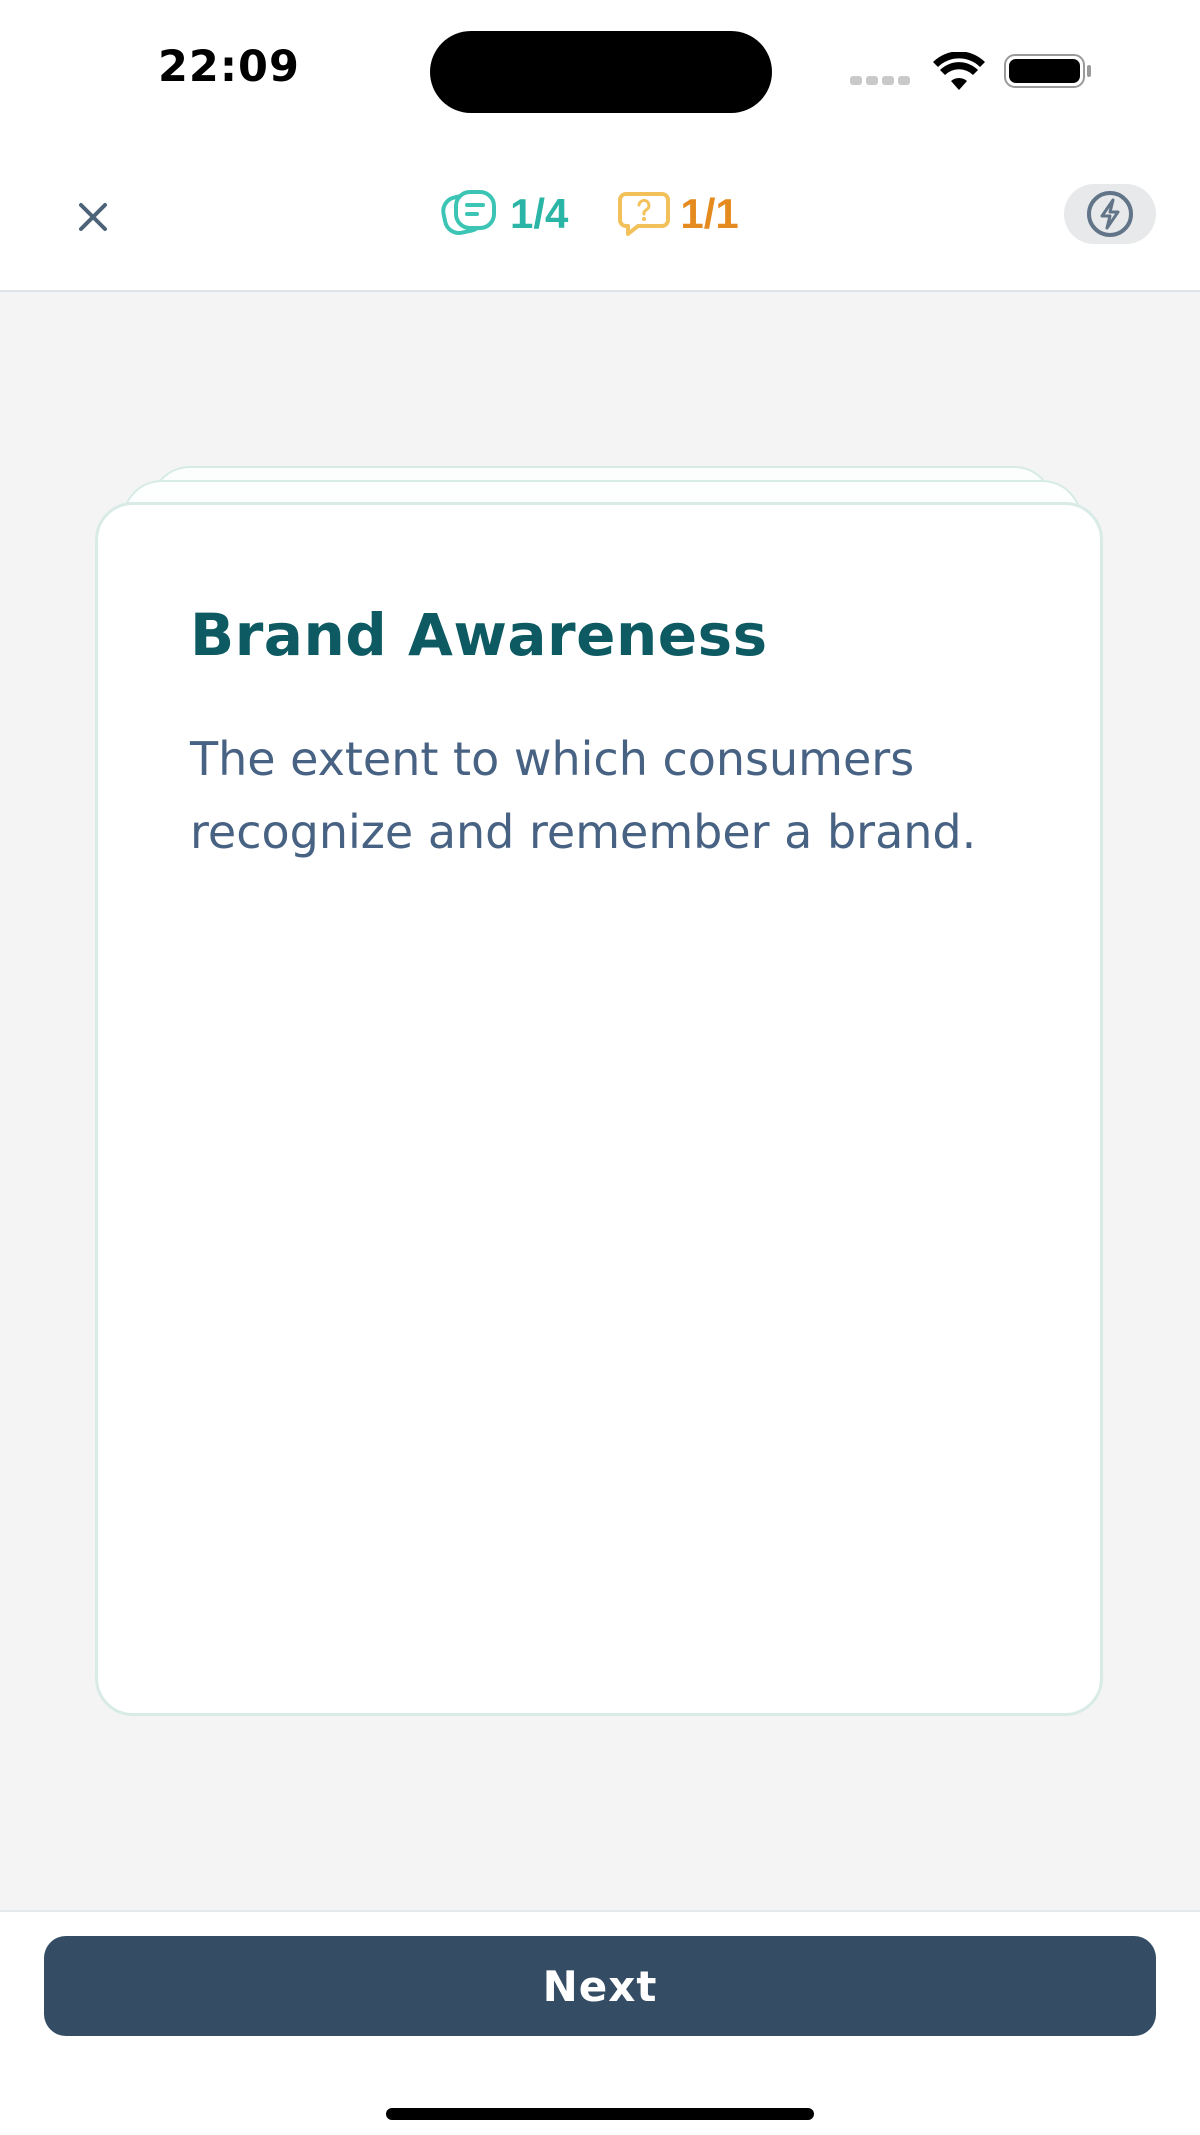  I want to click on questions-counter: 1/1, so click(677, 214).